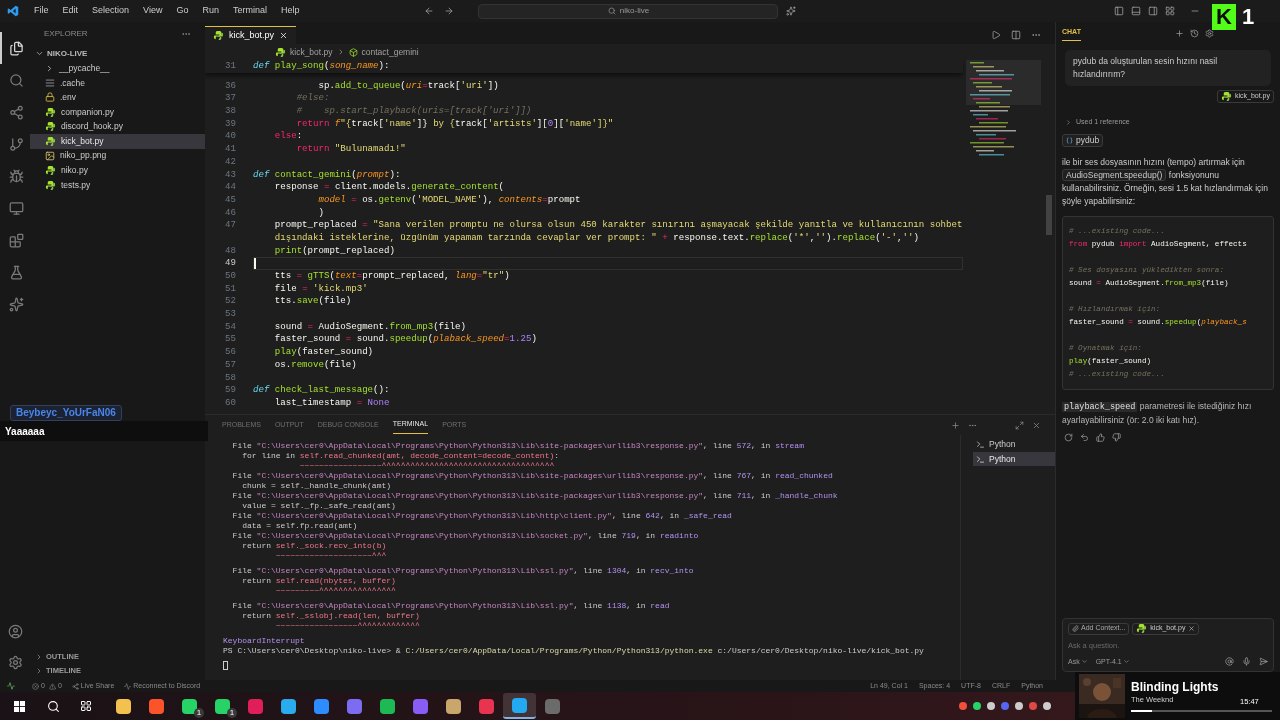 This screenshot has height=720, width=1280. I want to click on line-number: 41, so click(230, 149).